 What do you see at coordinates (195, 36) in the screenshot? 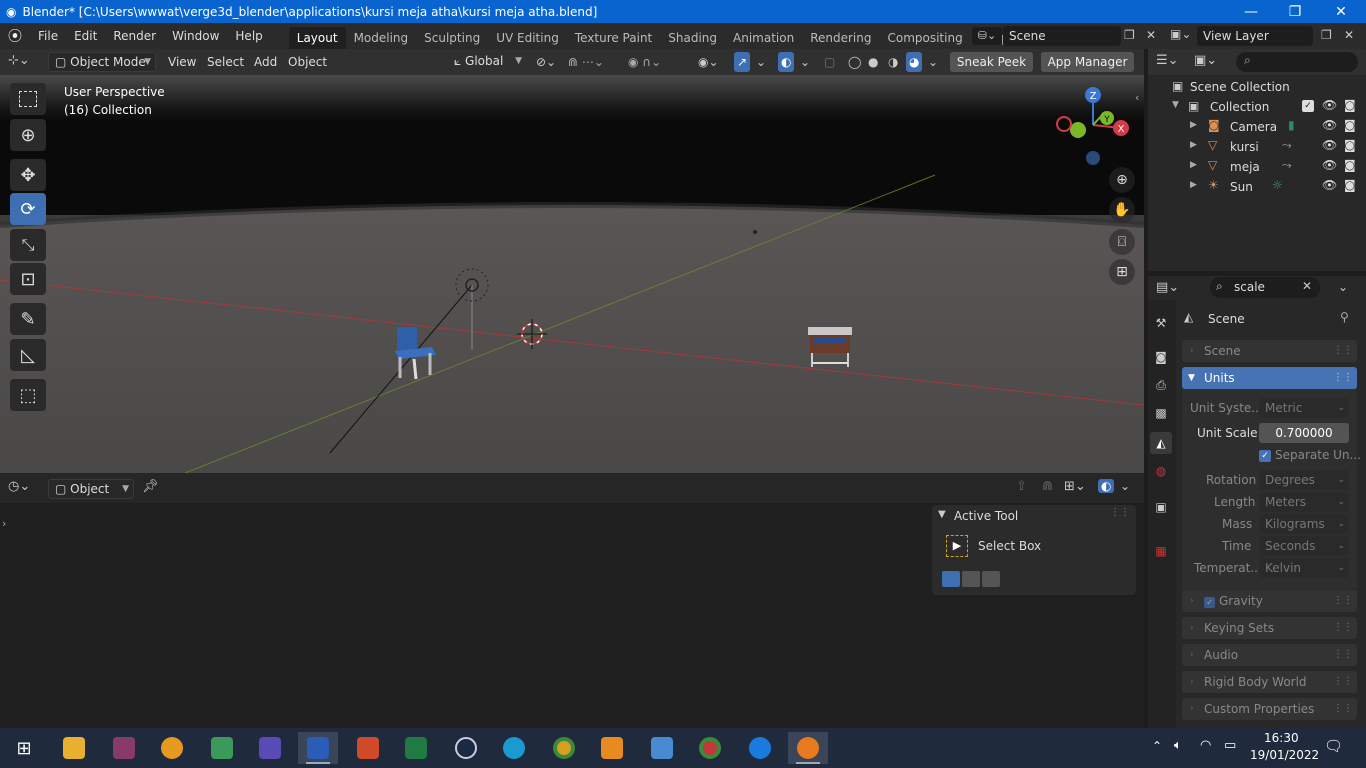
I see `menu-window: Window` at bounding box center [195, 36].